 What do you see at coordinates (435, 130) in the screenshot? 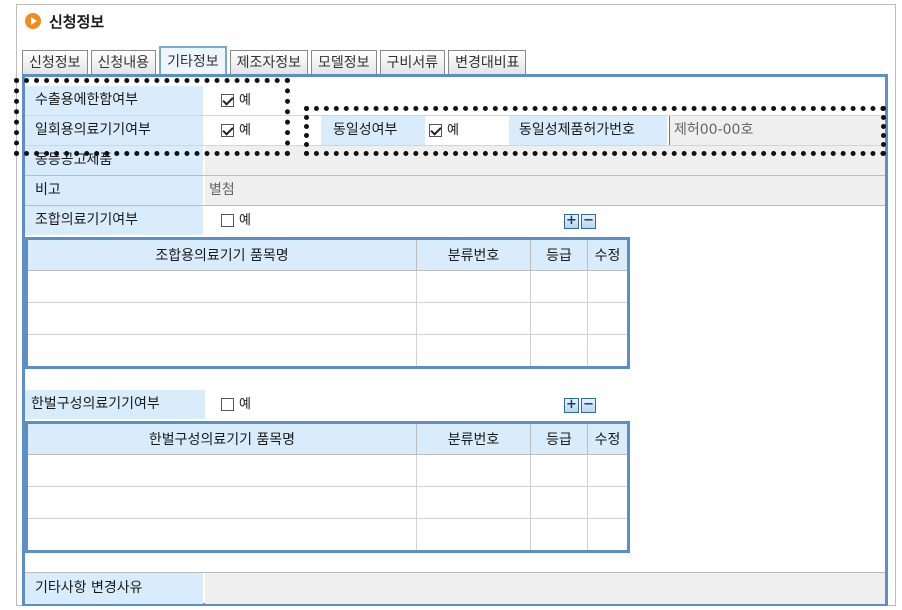
I see `identity-checkbox` at bounding box center [435, 130].